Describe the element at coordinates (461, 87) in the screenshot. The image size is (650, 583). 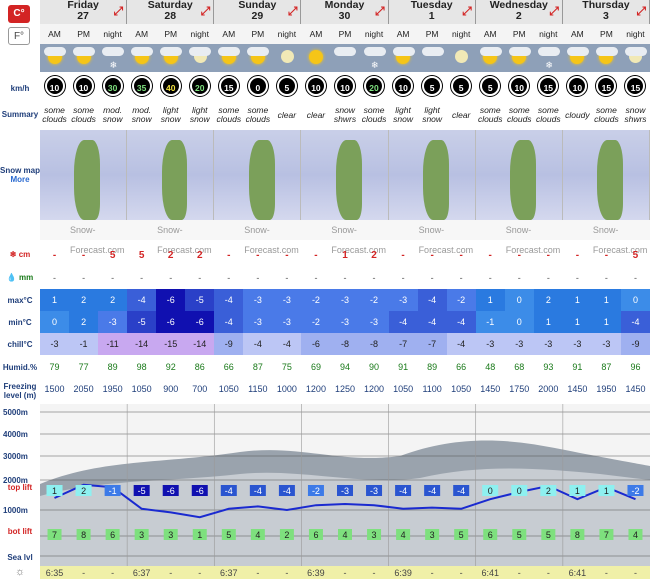
I see `wind-cell: 5` at that location.